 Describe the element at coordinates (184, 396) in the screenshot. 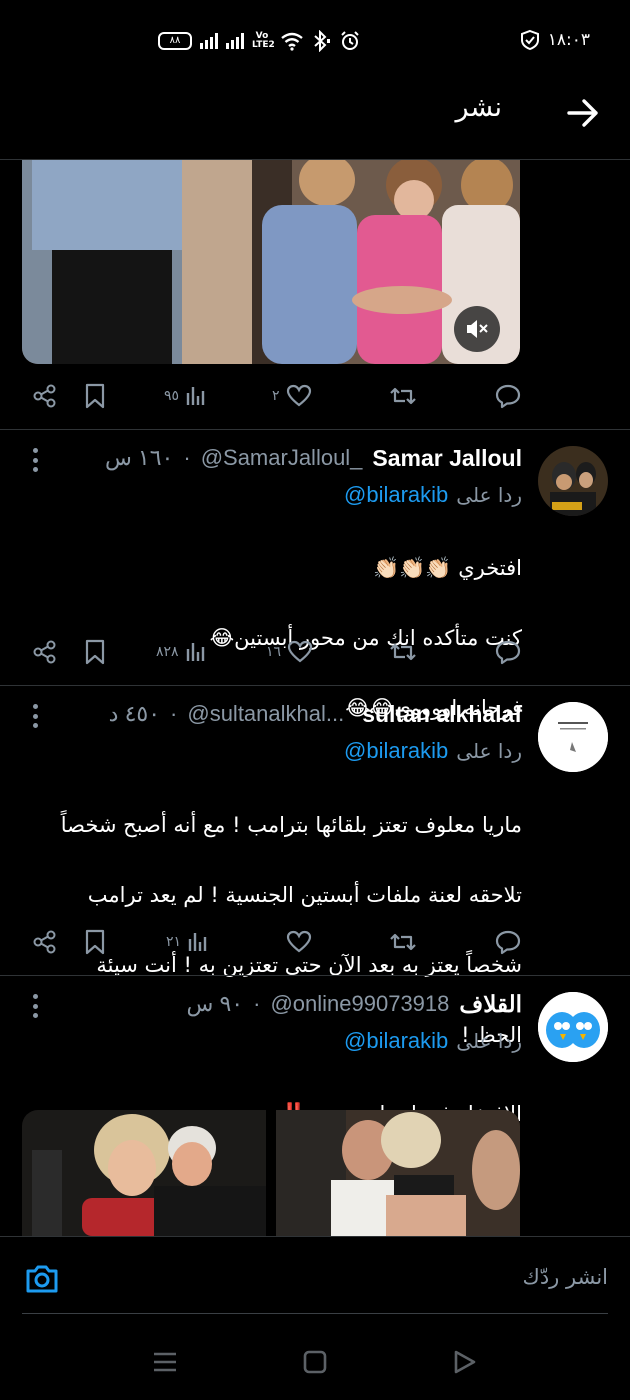

I see `views-button: ٩٥` at that location.